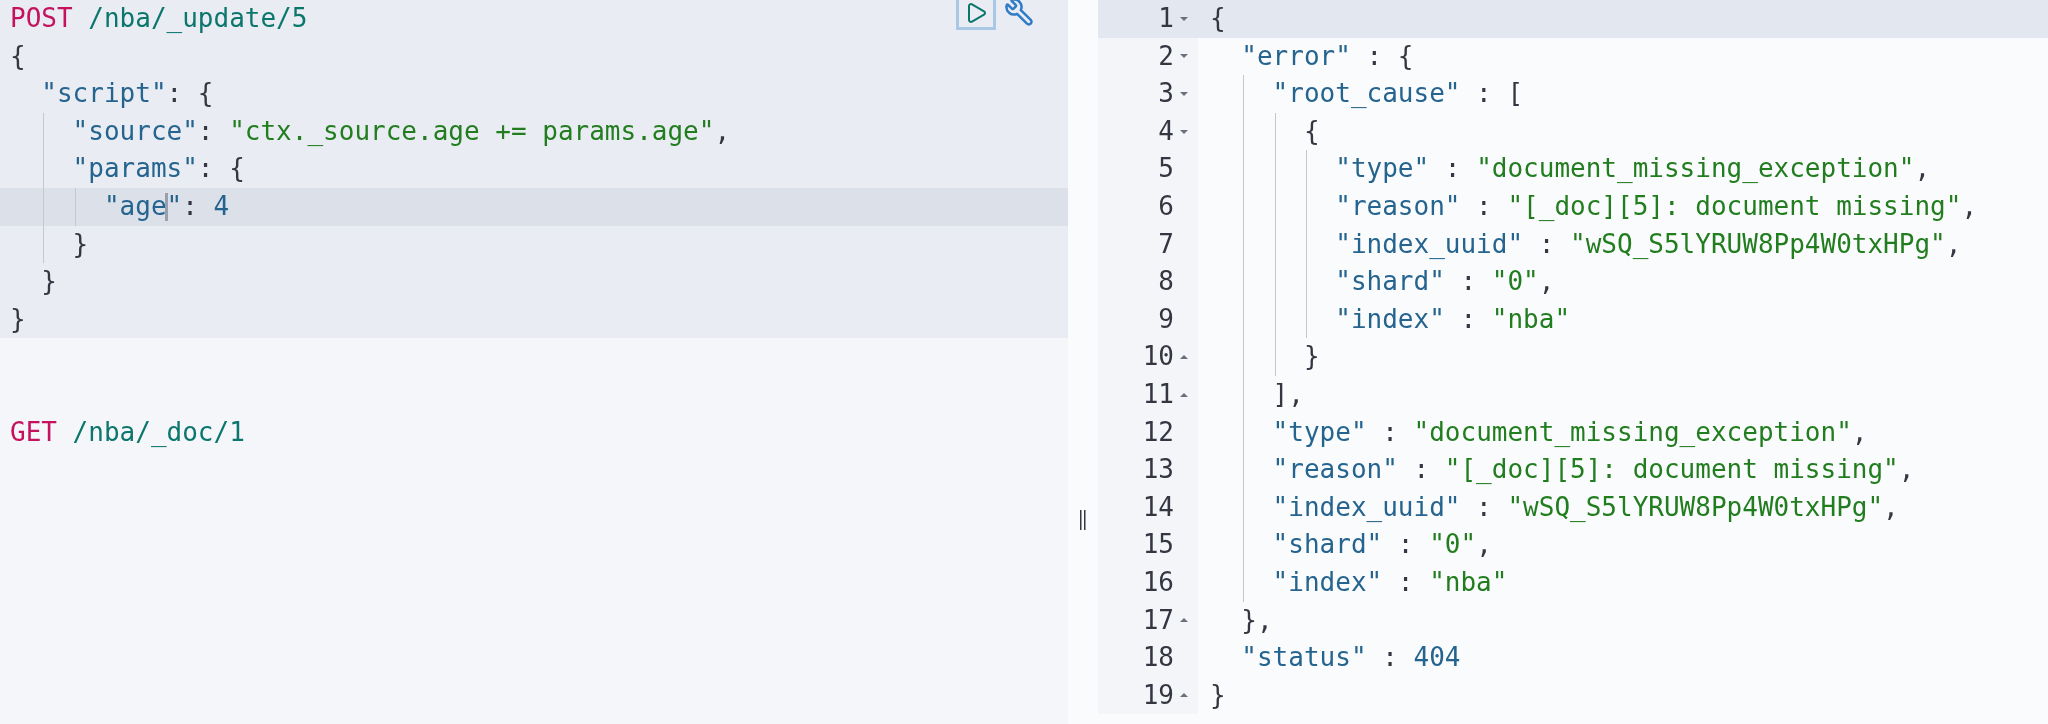 The image size is (2048, 724). Describe the element at coordinates (1327, 56) in the screenshot. I see `code-line: "error" : {` at that location.